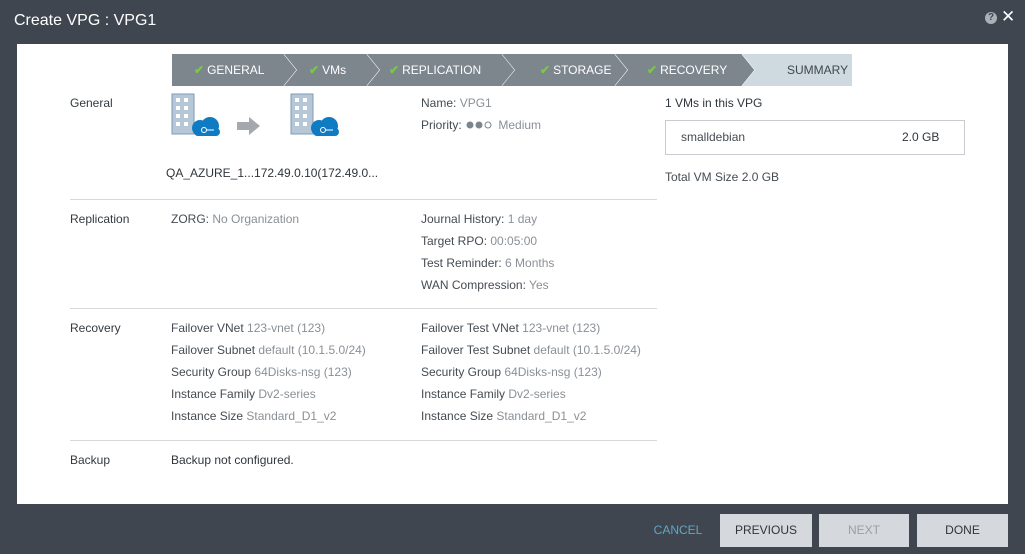 The height and width of the screenshot is (554, 1025). What do you see at coordinates (694, 70) in the screenshot?
I see `step-recovery-label: RECOVERY` at bounding box center [694, 70].